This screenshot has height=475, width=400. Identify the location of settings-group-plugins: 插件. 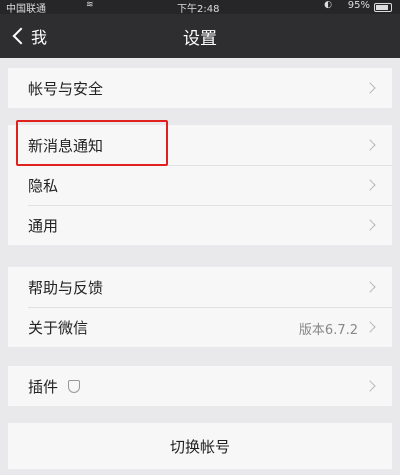
(200, 386).